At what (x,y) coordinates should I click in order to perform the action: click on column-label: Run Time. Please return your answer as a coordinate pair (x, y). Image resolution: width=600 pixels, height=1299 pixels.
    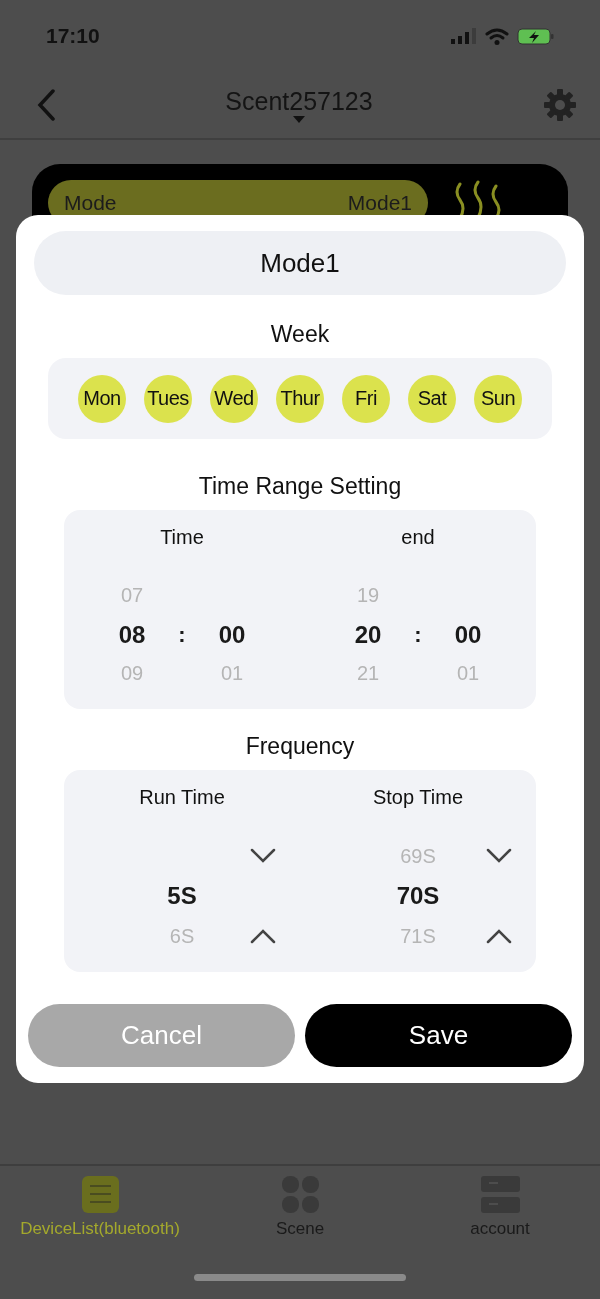
    Looking at the image, I should click on (182, 798).